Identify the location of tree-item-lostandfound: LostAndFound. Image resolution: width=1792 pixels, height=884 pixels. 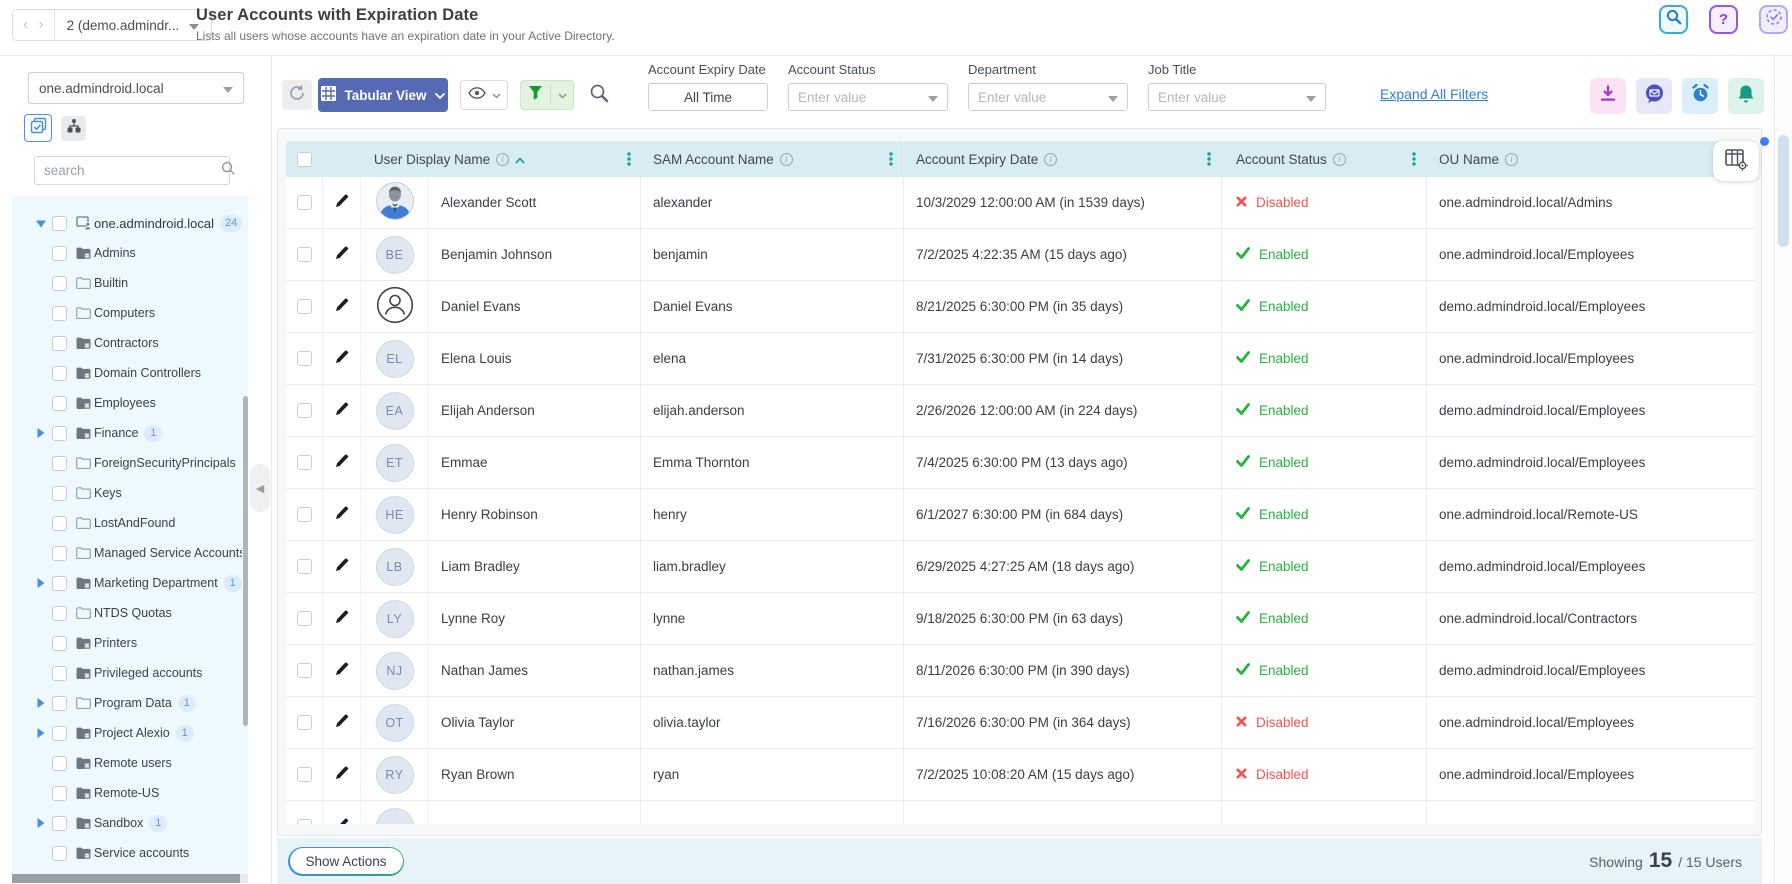
(130, 523).